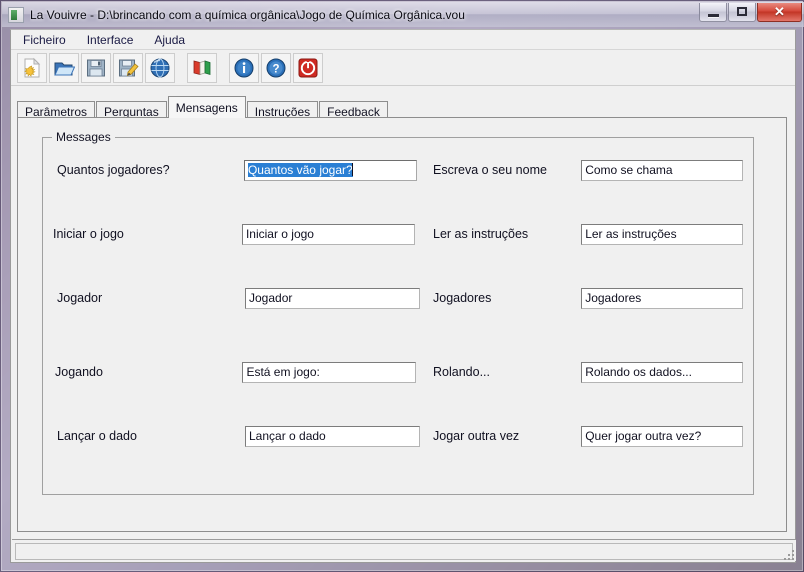 This screenshot has height=572, width=804. Describe the element at coordinates (113, 170) in the screenshot. I see `label-quantos-jogadores: Quantos jogadores?` at that location.